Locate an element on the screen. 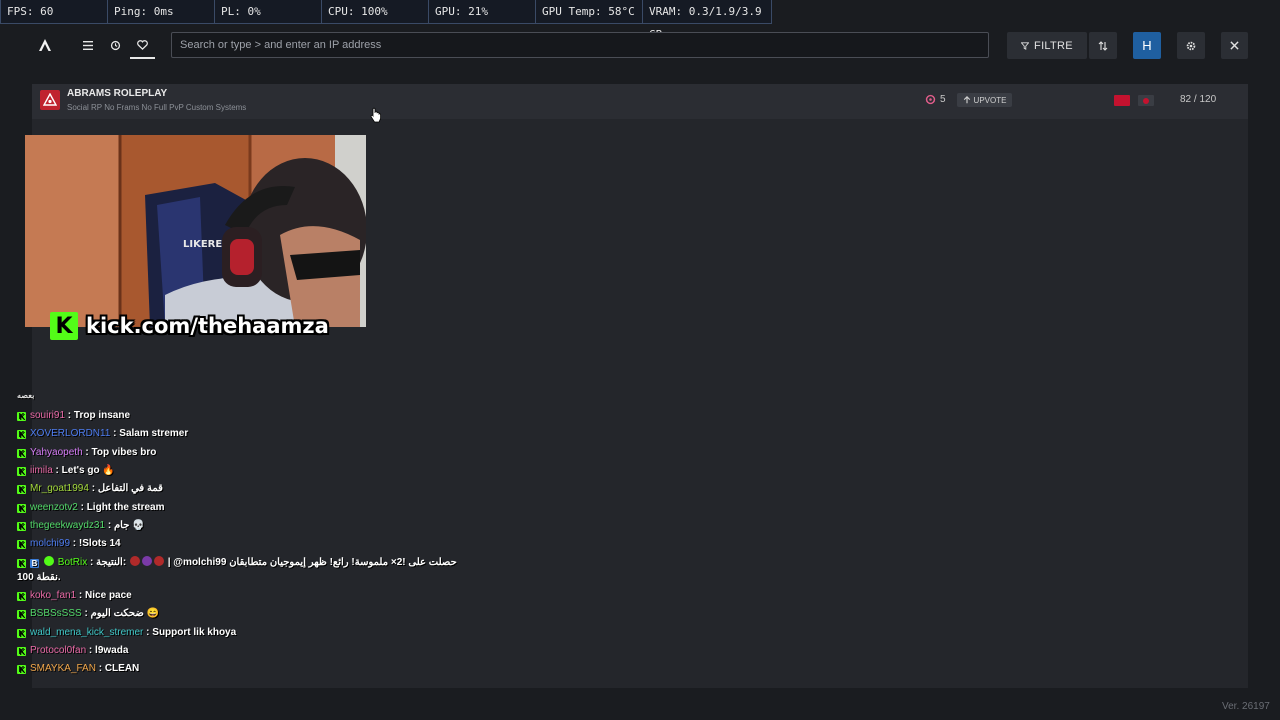 Image resolution: width=1280 pixels, height=720 pixels. chat-message: Kkoko_fan1 : Nice pace is located at coordinates (74, 595).